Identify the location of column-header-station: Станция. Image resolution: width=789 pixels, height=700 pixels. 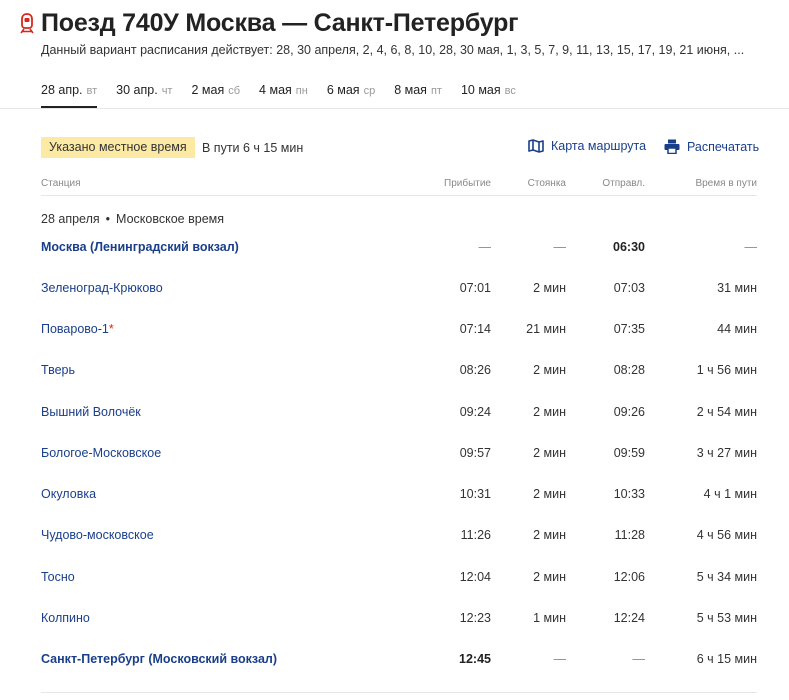
(61, 183).